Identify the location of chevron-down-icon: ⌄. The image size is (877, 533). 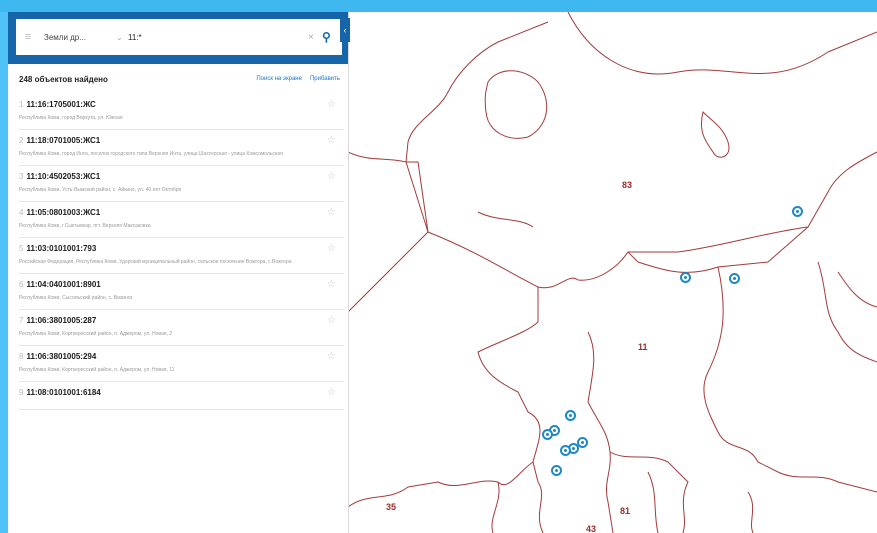
(122, 37).